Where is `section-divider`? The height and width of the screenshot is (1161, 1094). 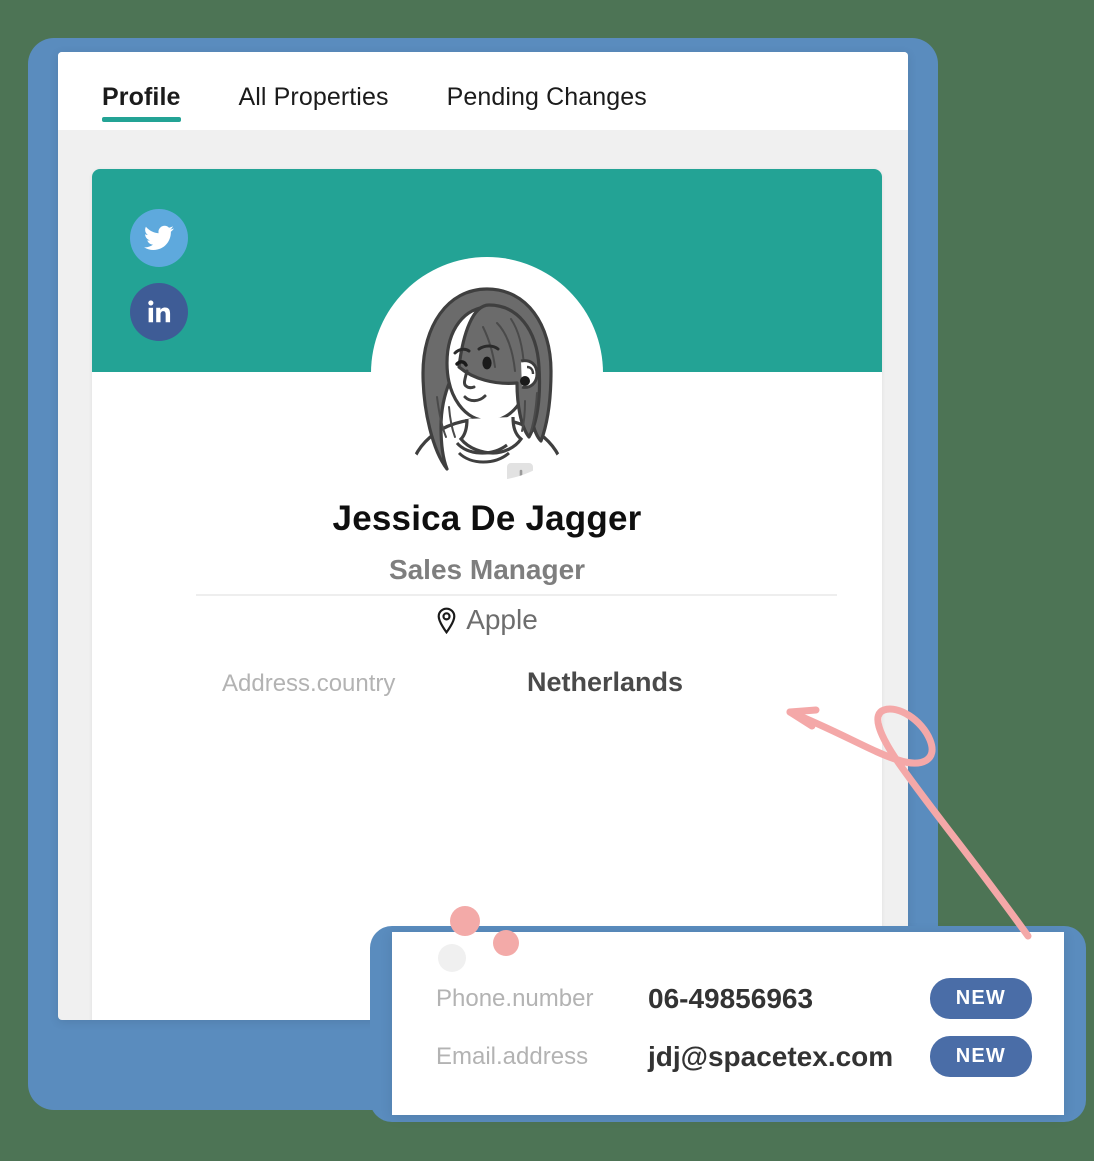
section-divider is located at coordinates (516, 595).